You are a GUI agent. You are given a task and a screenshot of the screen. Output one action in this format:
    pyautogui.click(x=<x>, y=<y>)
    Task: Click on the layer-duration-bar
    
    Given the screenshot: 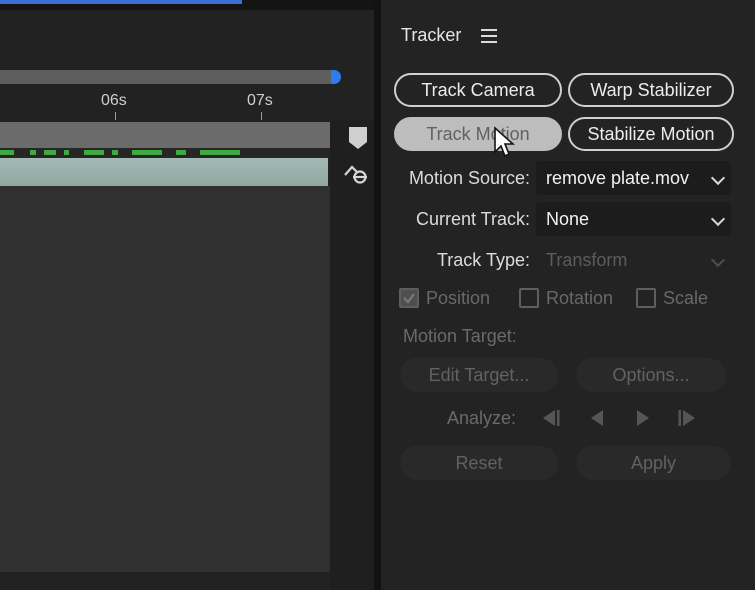 What is the action you would take?
    pyautogui.click(x=166, y=135)
    